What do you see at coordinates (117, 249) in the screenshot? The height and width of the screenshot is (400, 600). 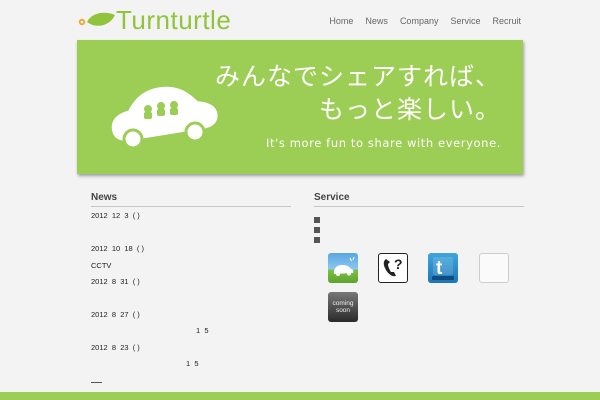 I see `news-date: 2012 10 18 ( )` at bounding box center [117, 249].